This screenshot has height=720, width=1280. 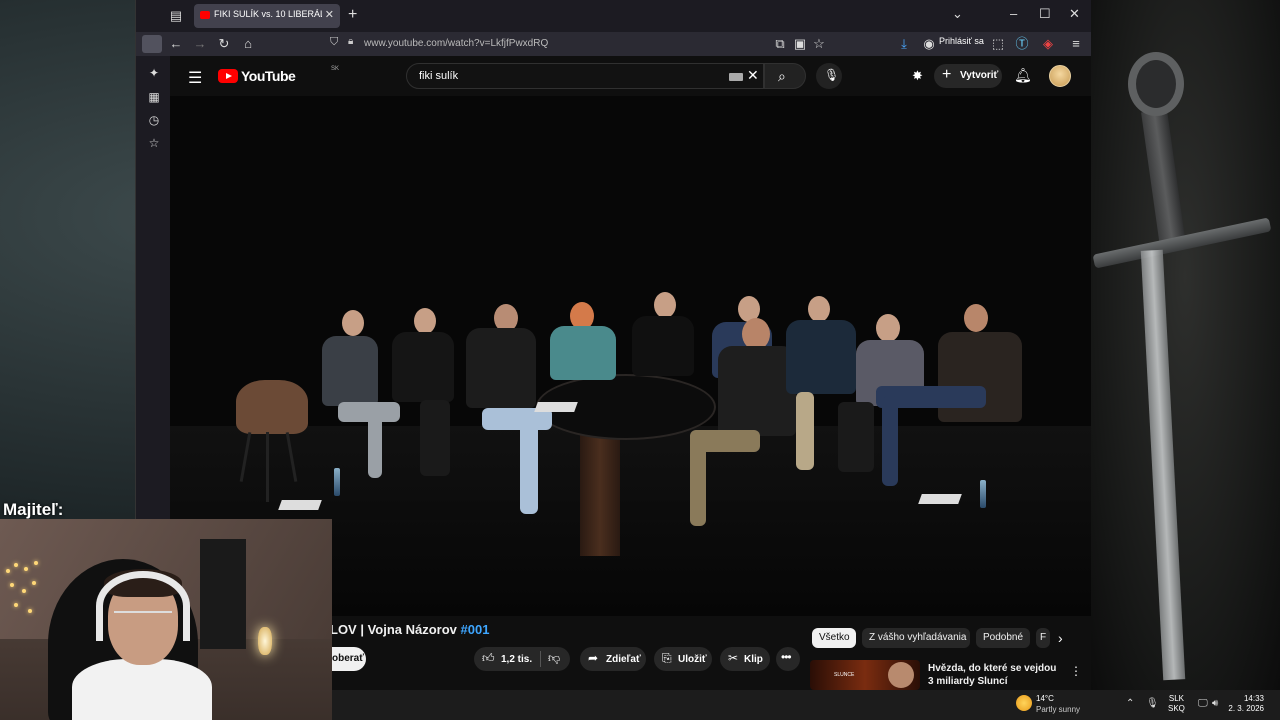 I want to click on keyboard-icon, so click(x=736, y=77).